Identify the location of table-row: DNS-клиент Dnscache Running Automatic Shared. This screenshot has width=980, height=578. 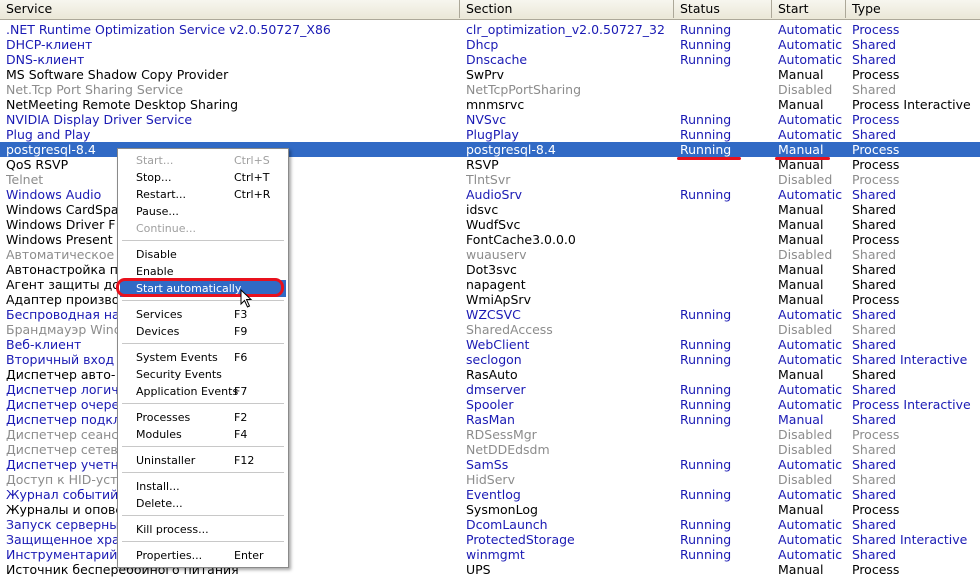
(490, 59).